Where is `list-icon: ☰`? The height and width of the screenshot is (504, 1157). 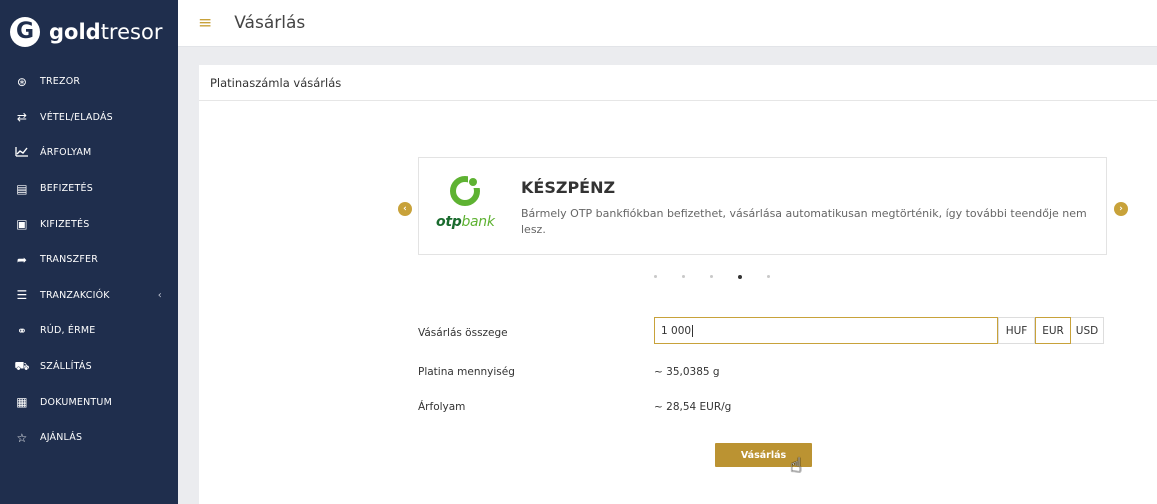 list-icon: ☰ is located at coordinates (22, 295).